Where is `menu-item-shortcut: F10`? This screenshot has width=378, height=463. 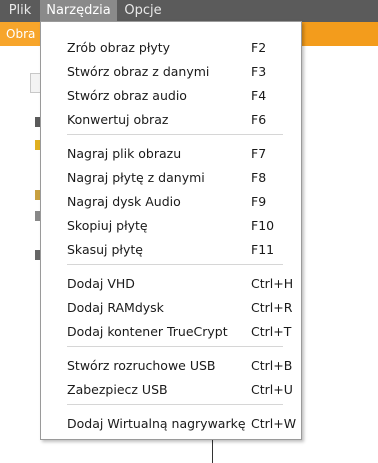
menu-item-shortcut: F10 is located at coordinates (263, 225).